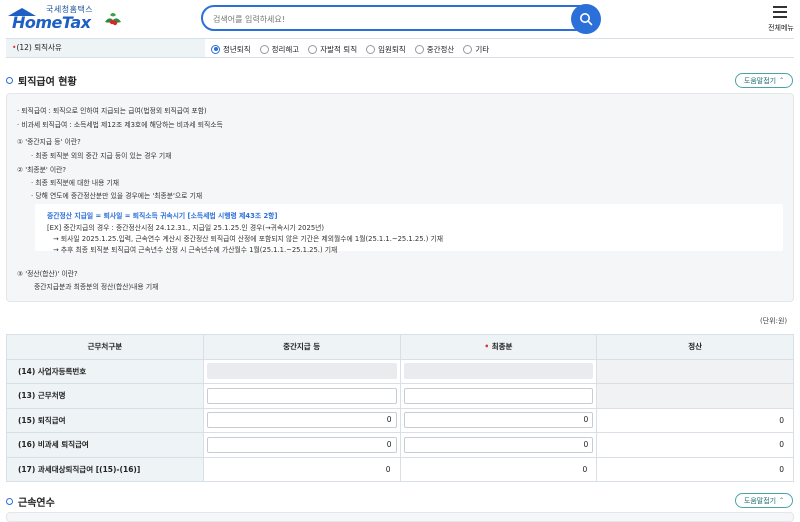  I want to click on top-header: 국세청홈택스 HomeTax 전체메뉴, so click(400, 18).